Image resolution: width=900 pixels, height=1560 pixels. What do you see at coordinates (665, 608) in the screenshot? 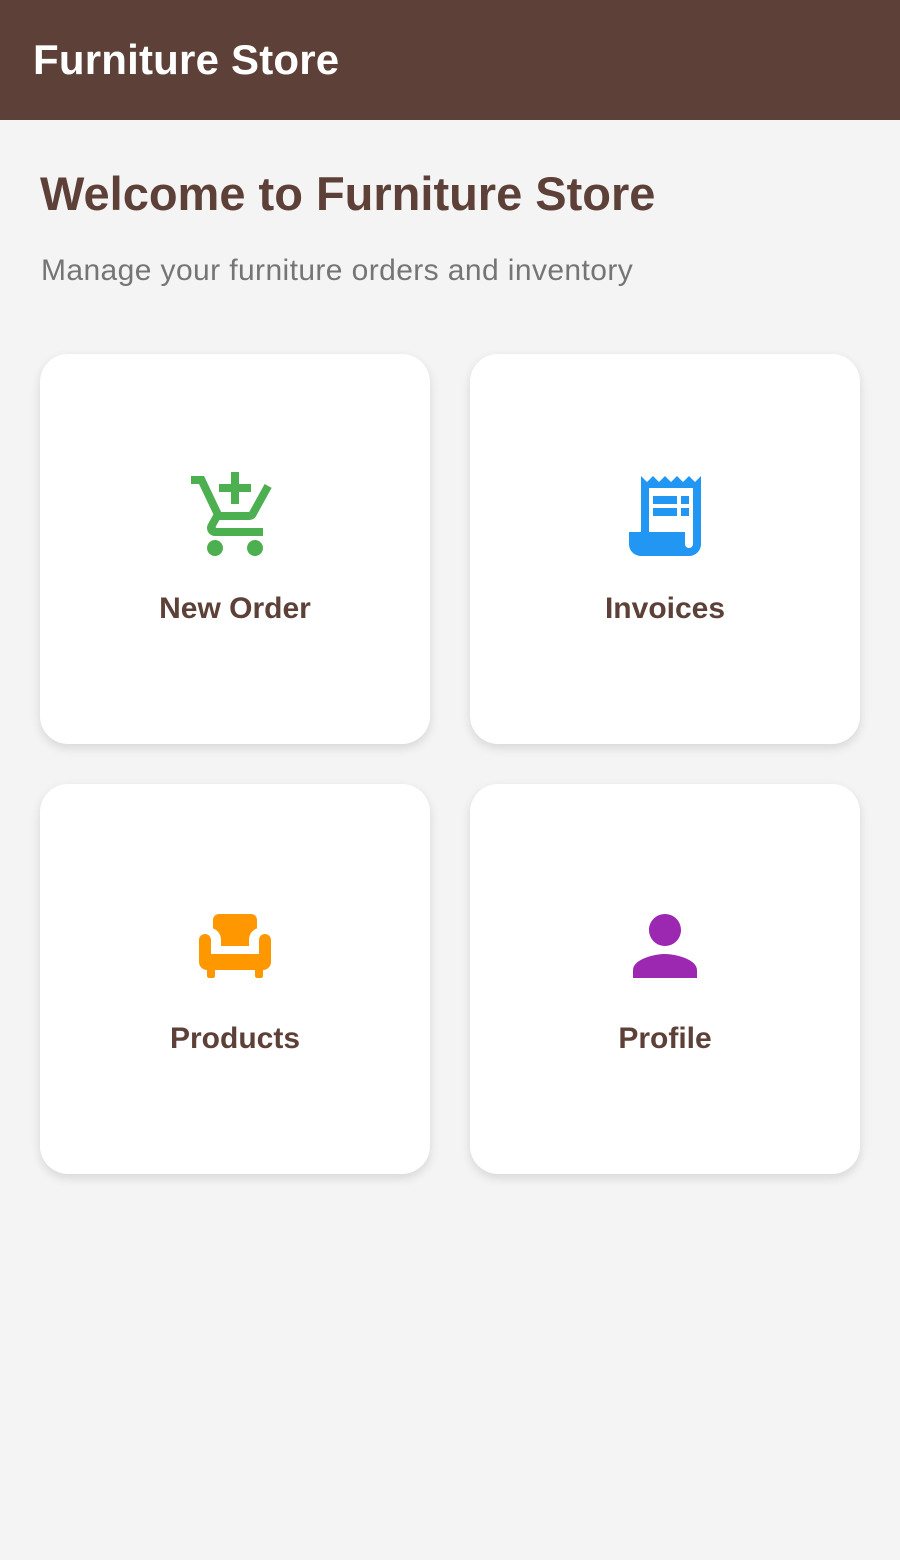
I see `invoices-label: Invoices` at bounding box center [665, 608].